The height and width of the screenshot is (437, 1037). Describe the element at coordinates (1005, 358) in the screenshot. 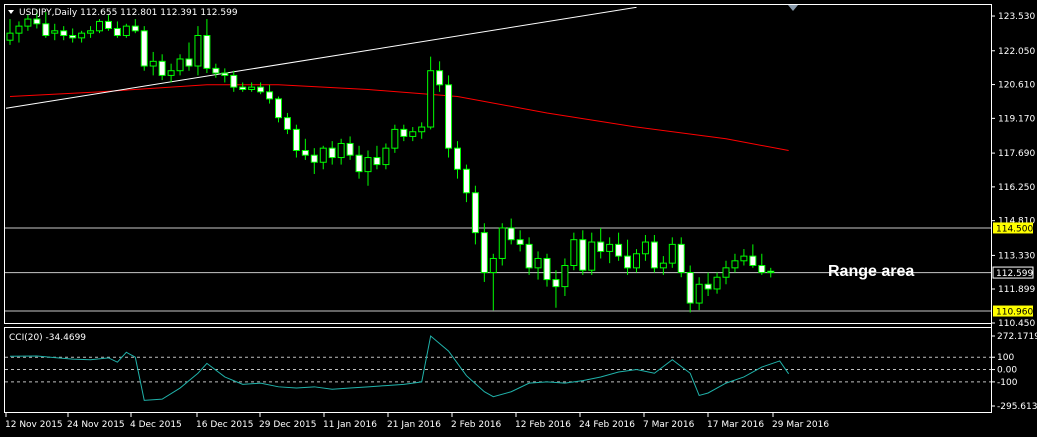

I see `cci-tick-label: 100` at that location.